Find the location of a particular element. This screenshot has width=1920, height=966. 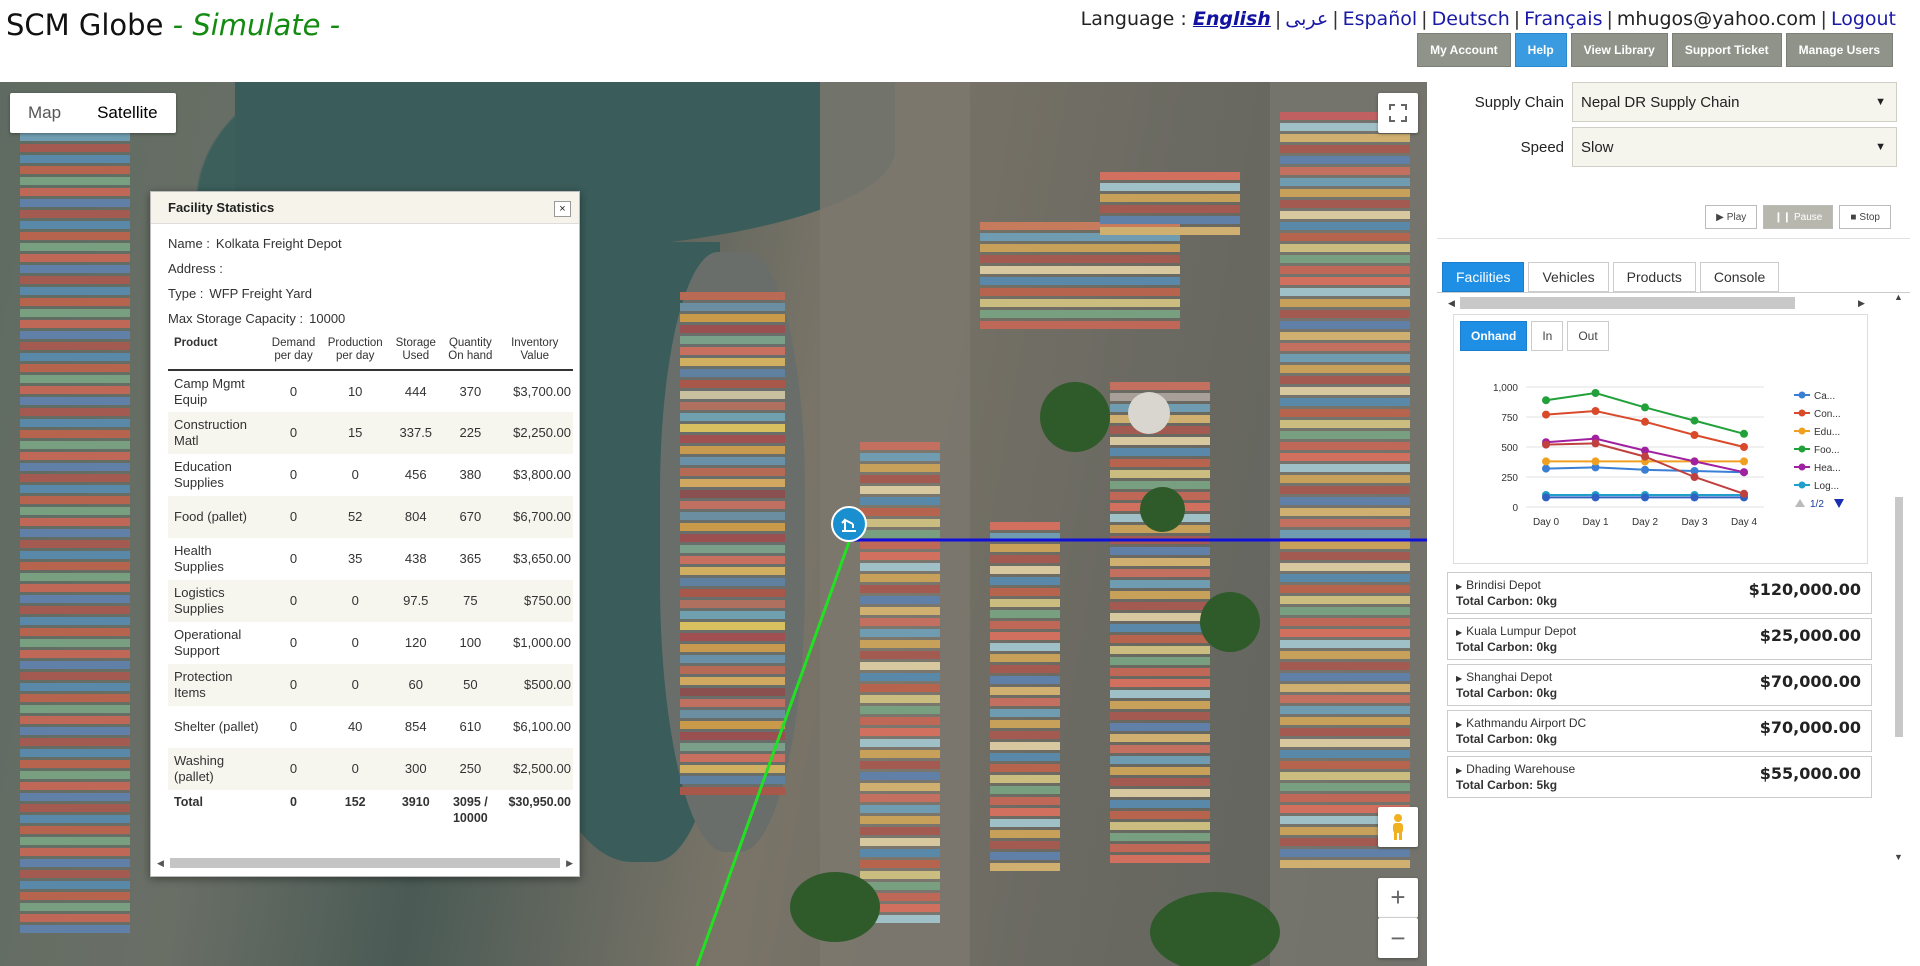

account-email: mhugos@yahoo.com is located at coordinates (1716, 19).